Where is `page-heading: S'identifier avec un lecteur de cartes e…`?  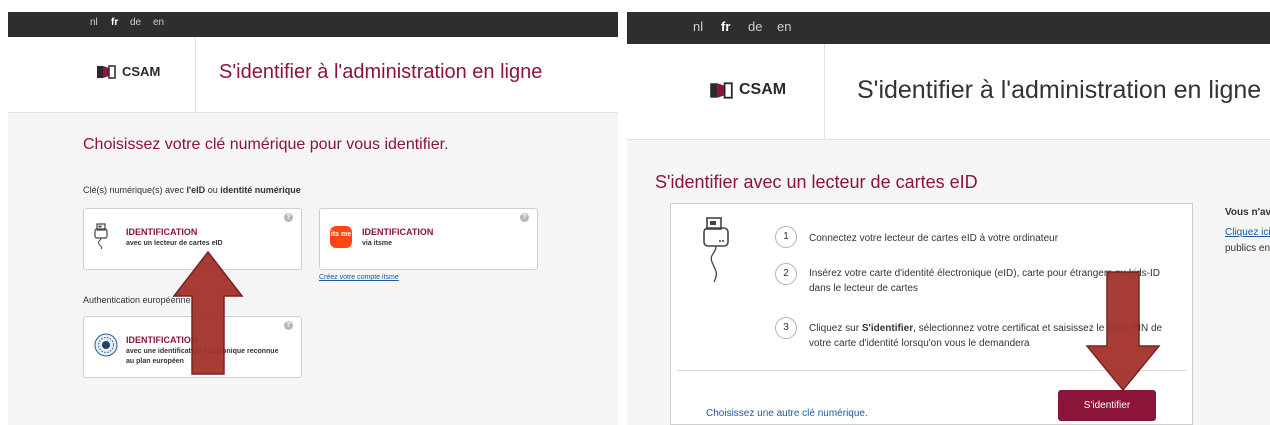 page-heading: S'identifier avec un lecteur de cartes e… is located at coordinates (816, 182).